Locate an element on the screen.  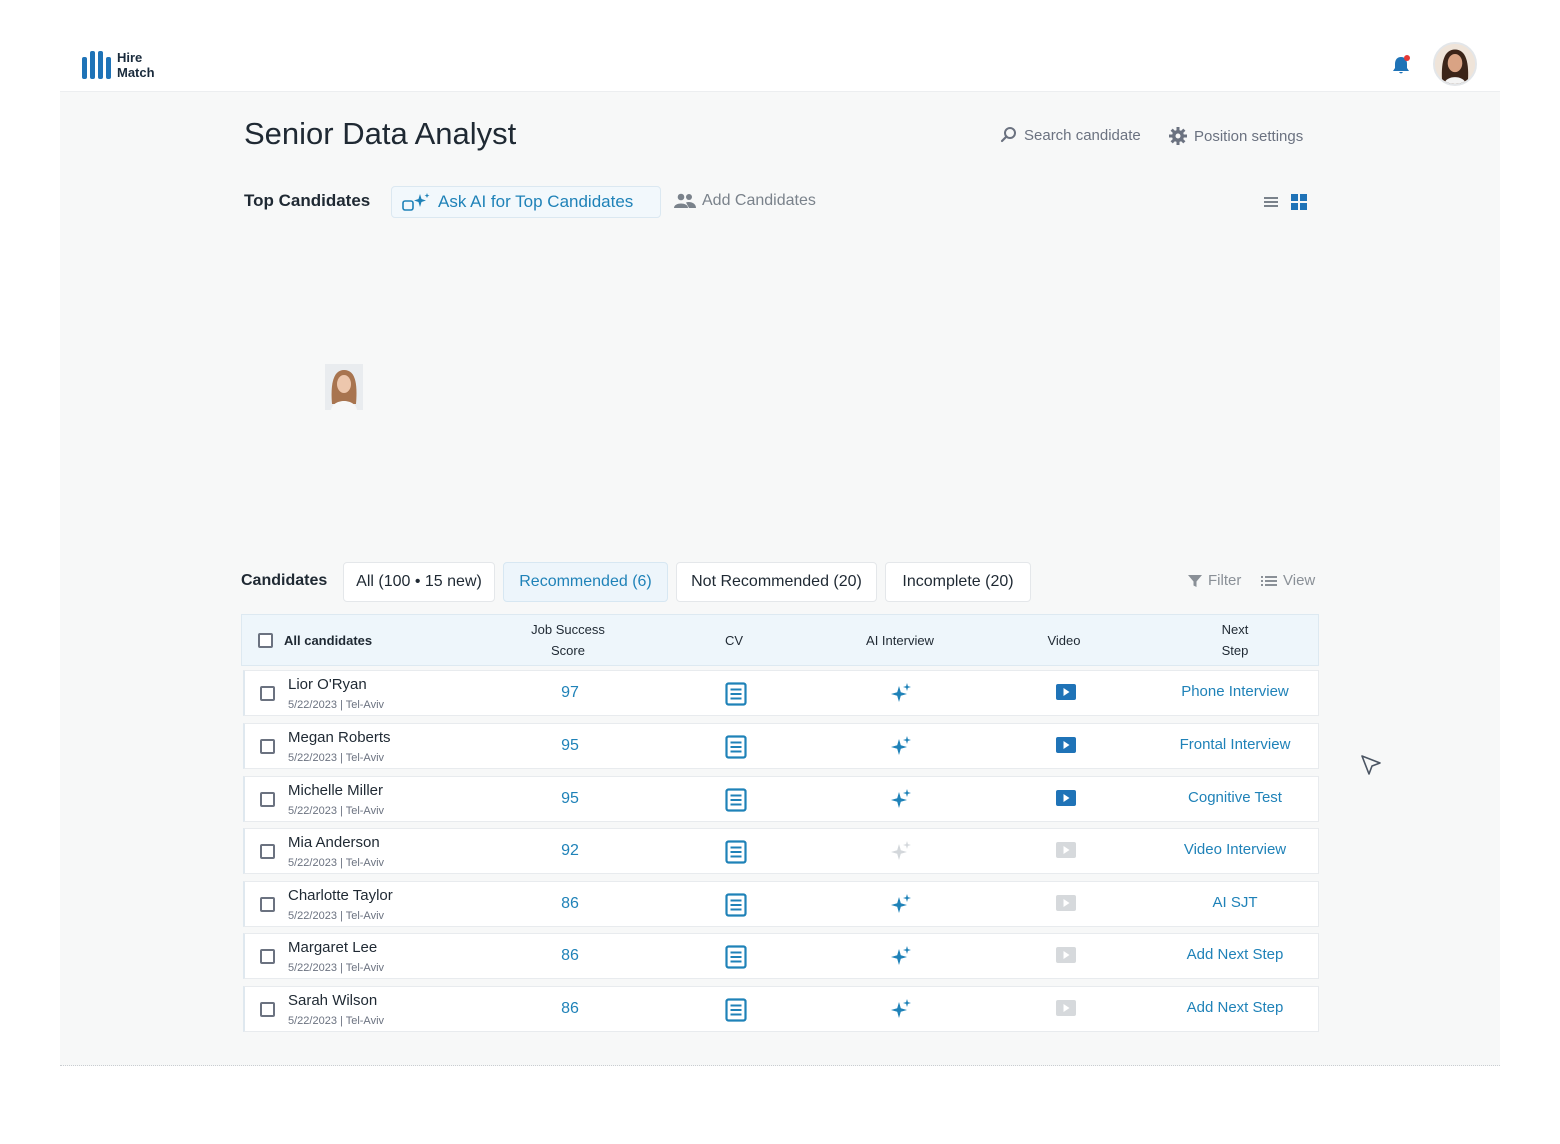
candidate-name: Mia Anderson is located at coordinates (334, 842).